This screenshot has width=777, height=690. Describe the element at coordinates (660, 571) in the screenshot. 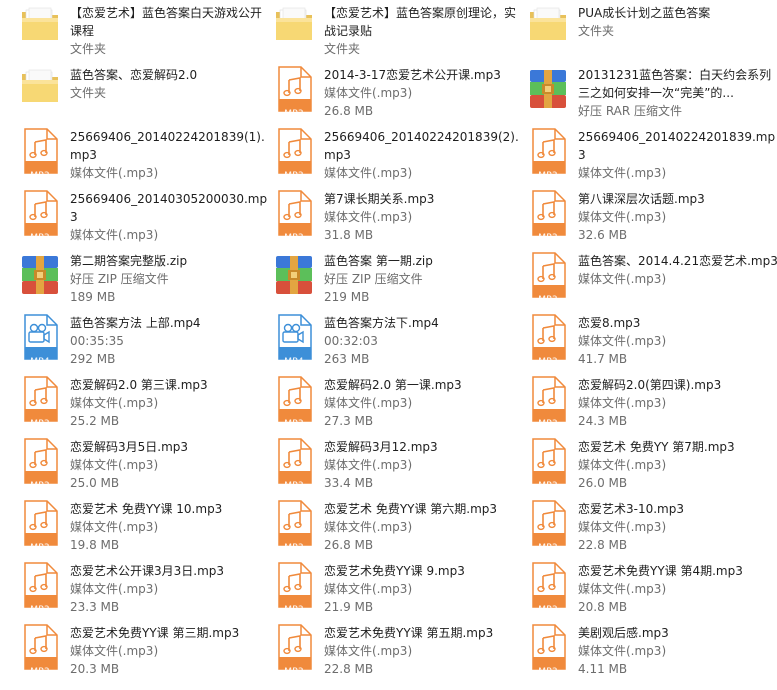

I see `file-name: 恋爱艺术免费YY课 第4期.mp3` at that location.